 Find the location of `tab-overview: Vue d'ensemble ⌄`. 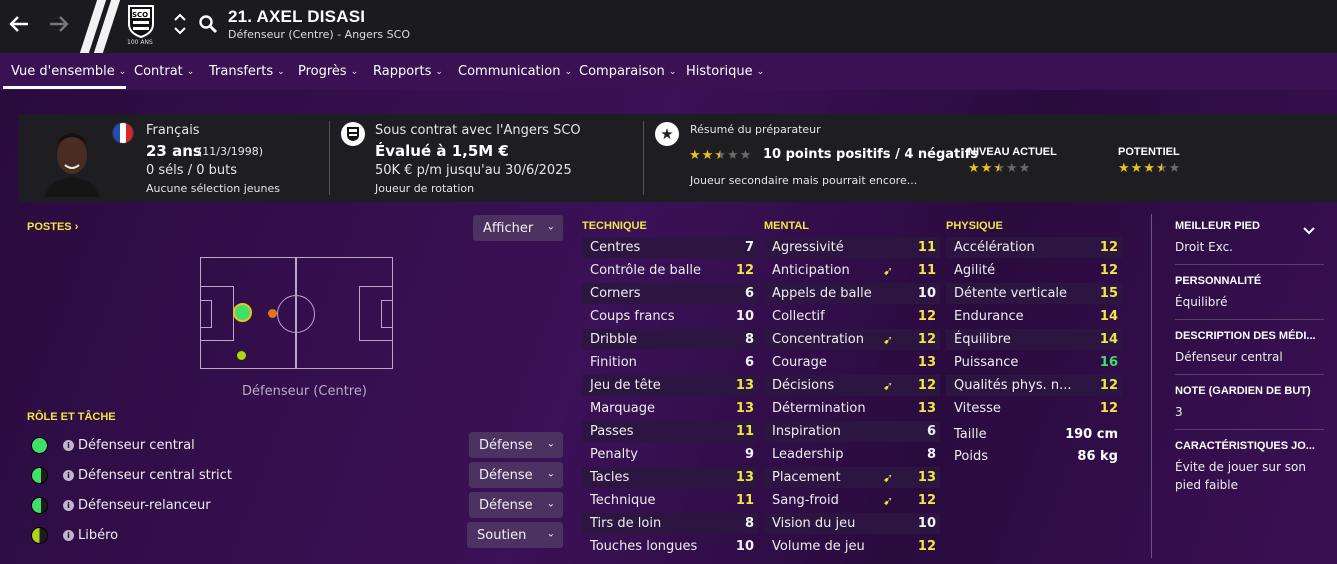

tab-overview: Vue d'ensemble ⌄ is located at coordinates (68, 71).